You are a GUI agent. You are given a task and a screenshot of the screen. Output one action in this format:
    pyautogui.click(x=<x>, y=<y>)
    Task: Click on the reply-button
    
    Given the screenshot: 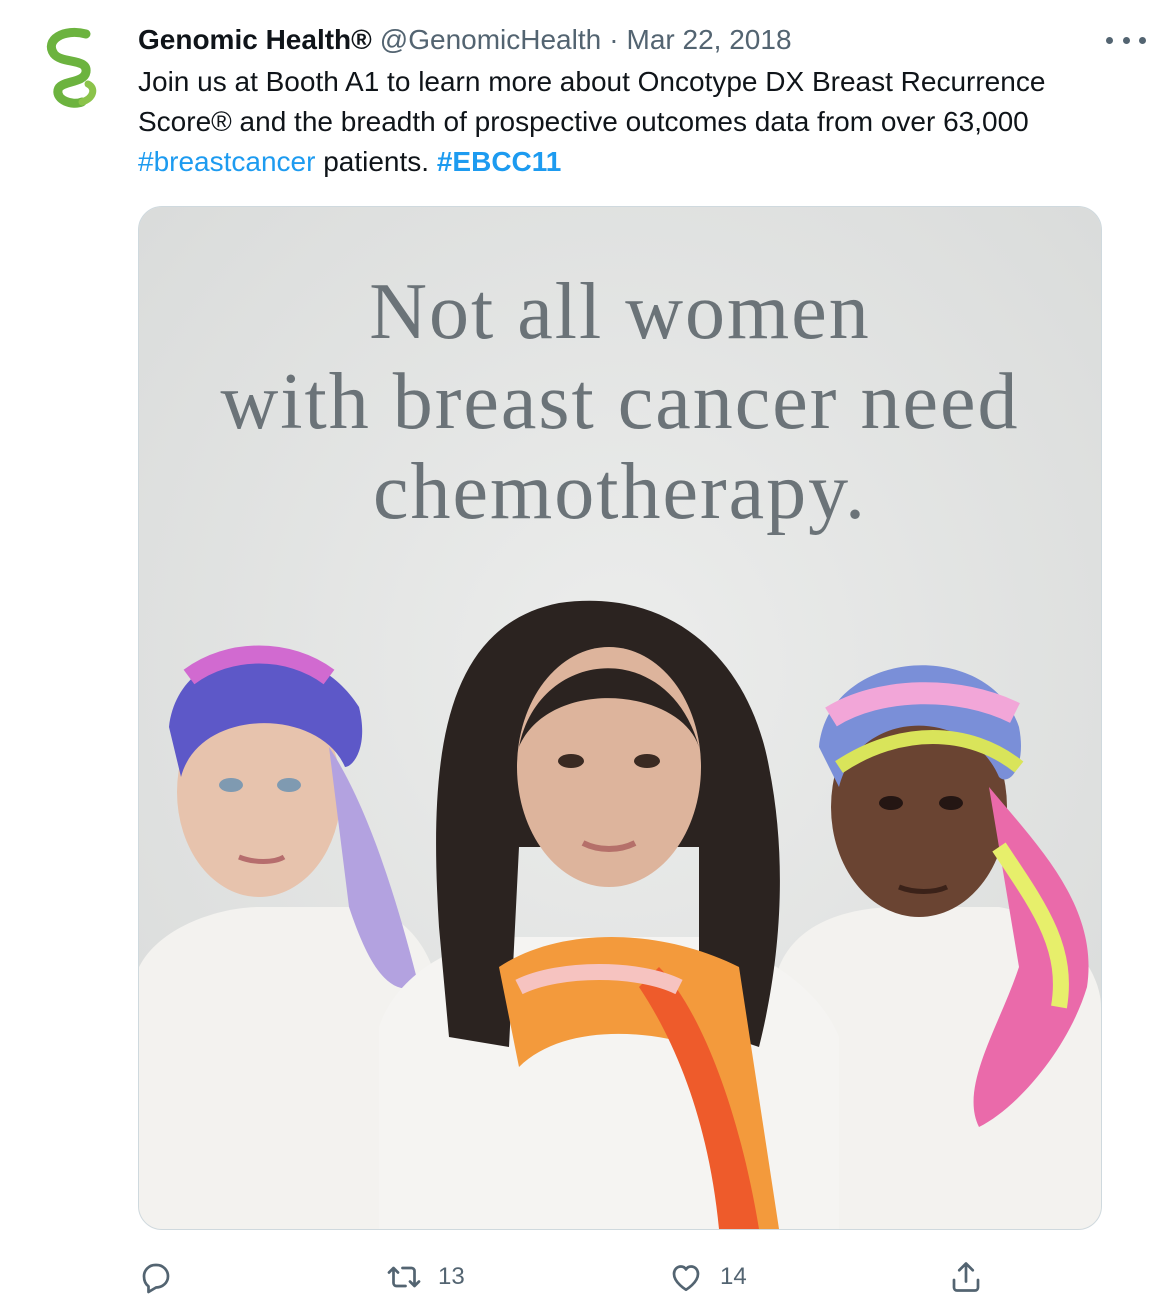 What is the action you would take?
    pyautogui.click(x=156, y=1277)
    